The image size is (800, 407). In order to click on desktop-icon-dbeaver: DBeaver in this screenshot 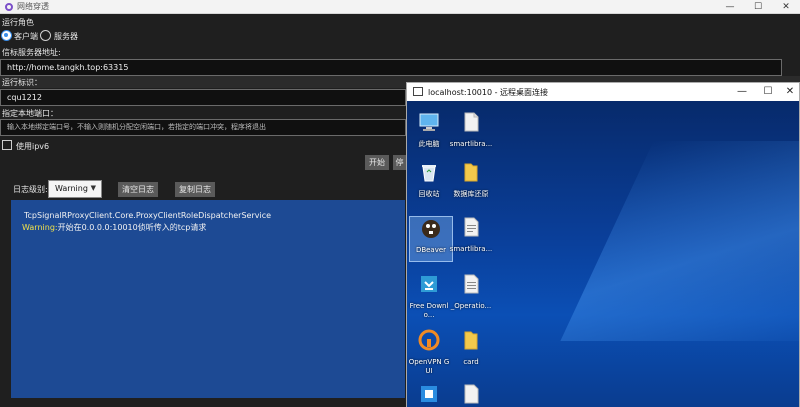, I will do `click(431, 239)`.